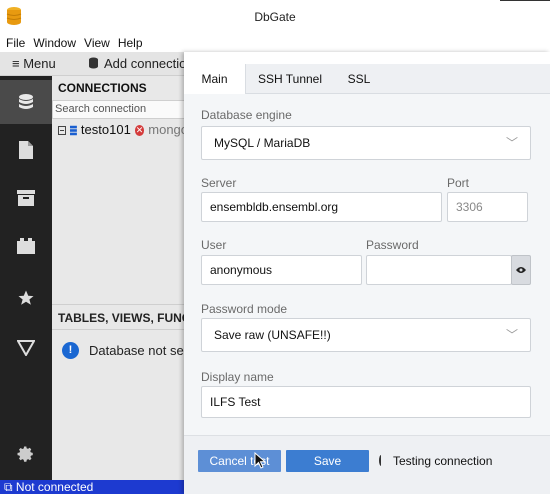  Describe the element at coordinates (54, 487) in the screenshot. I see `status-text: Not connected` at that location.